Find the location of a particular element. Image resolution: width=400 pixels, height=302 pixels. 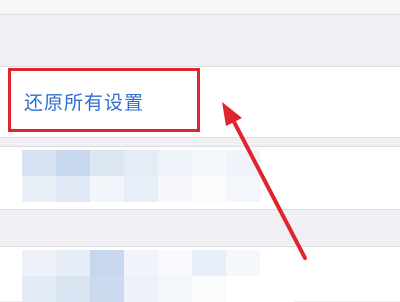

highlight-box is located at coordinates (104, 100).